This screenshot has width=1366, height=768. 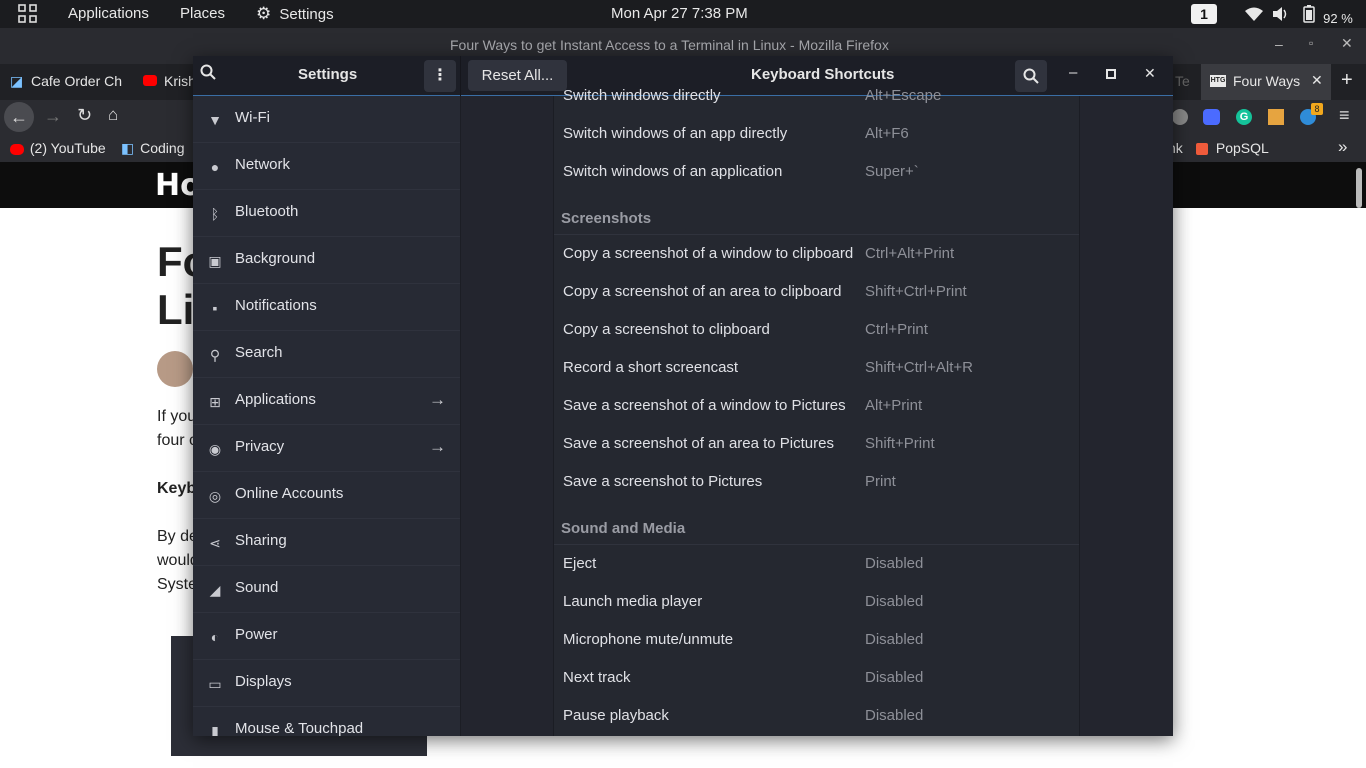 I want to click on shortcut-row: Microphone mute/unmute Disabled, so click(x=816, y=640).